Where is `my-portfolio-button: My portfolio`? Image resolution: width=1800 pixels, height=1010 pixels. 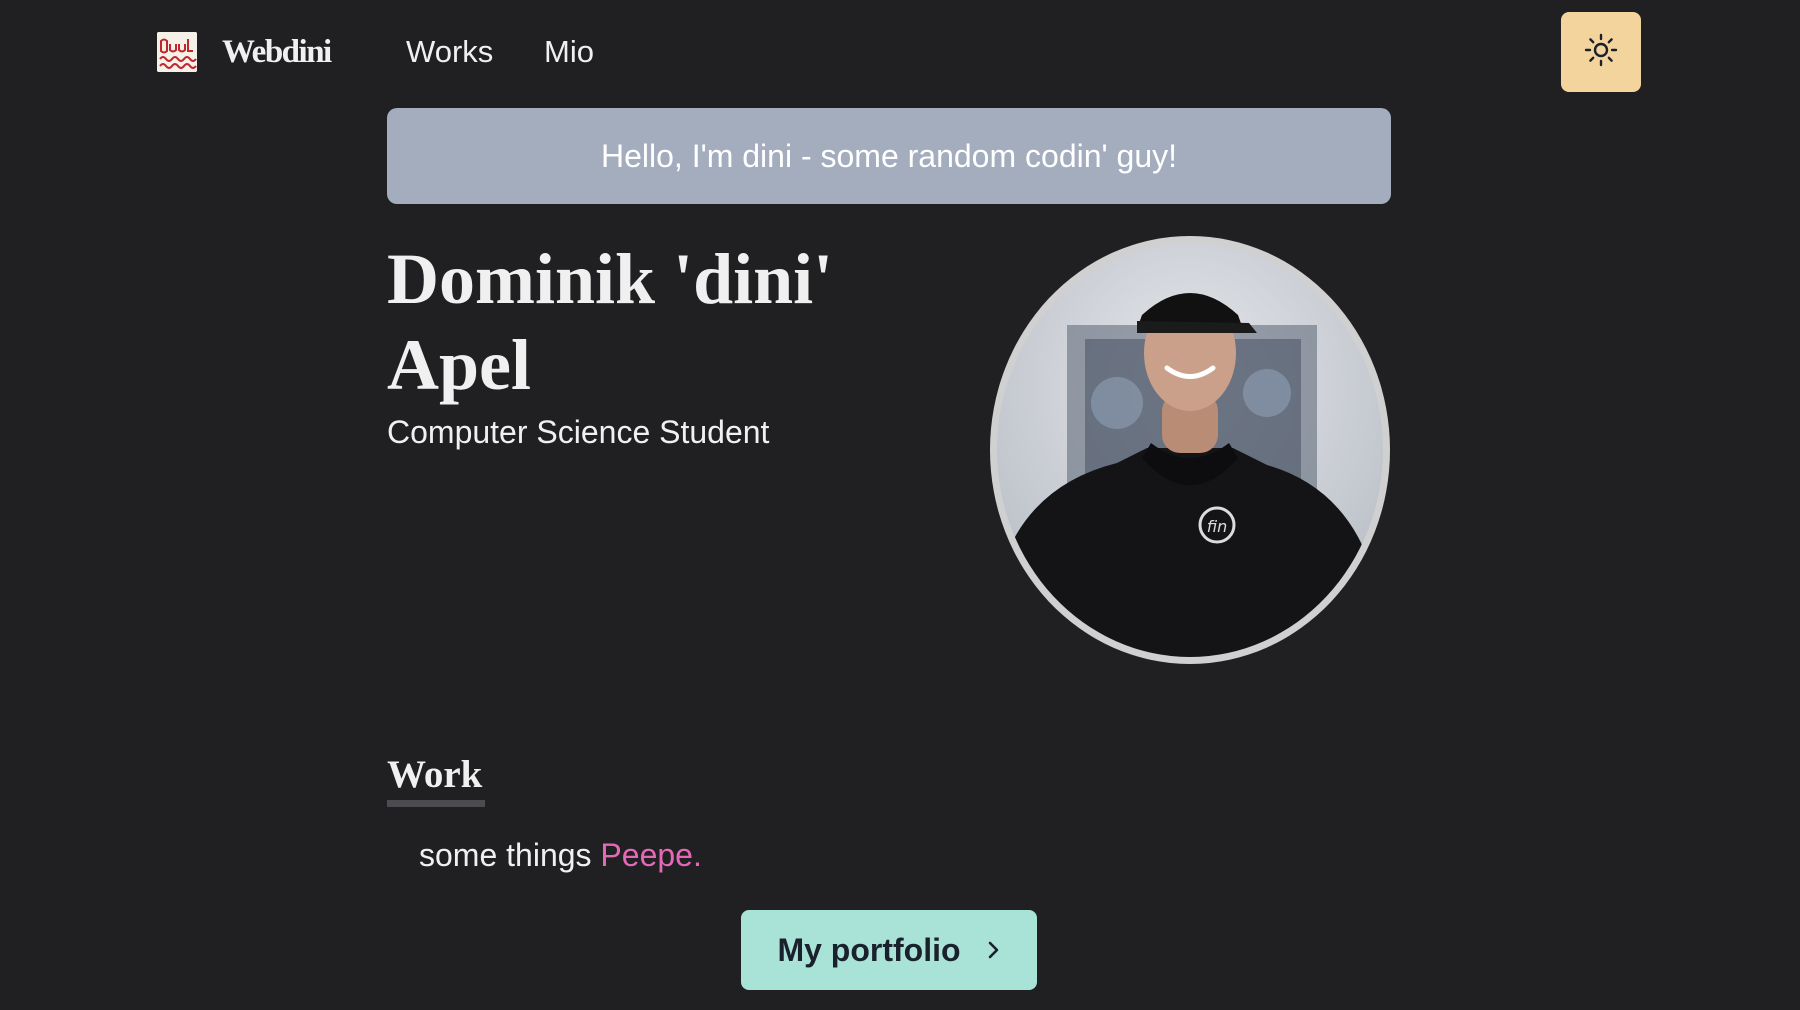
my-portfolio-button: My portfolio is located at coordinates (889, 950).